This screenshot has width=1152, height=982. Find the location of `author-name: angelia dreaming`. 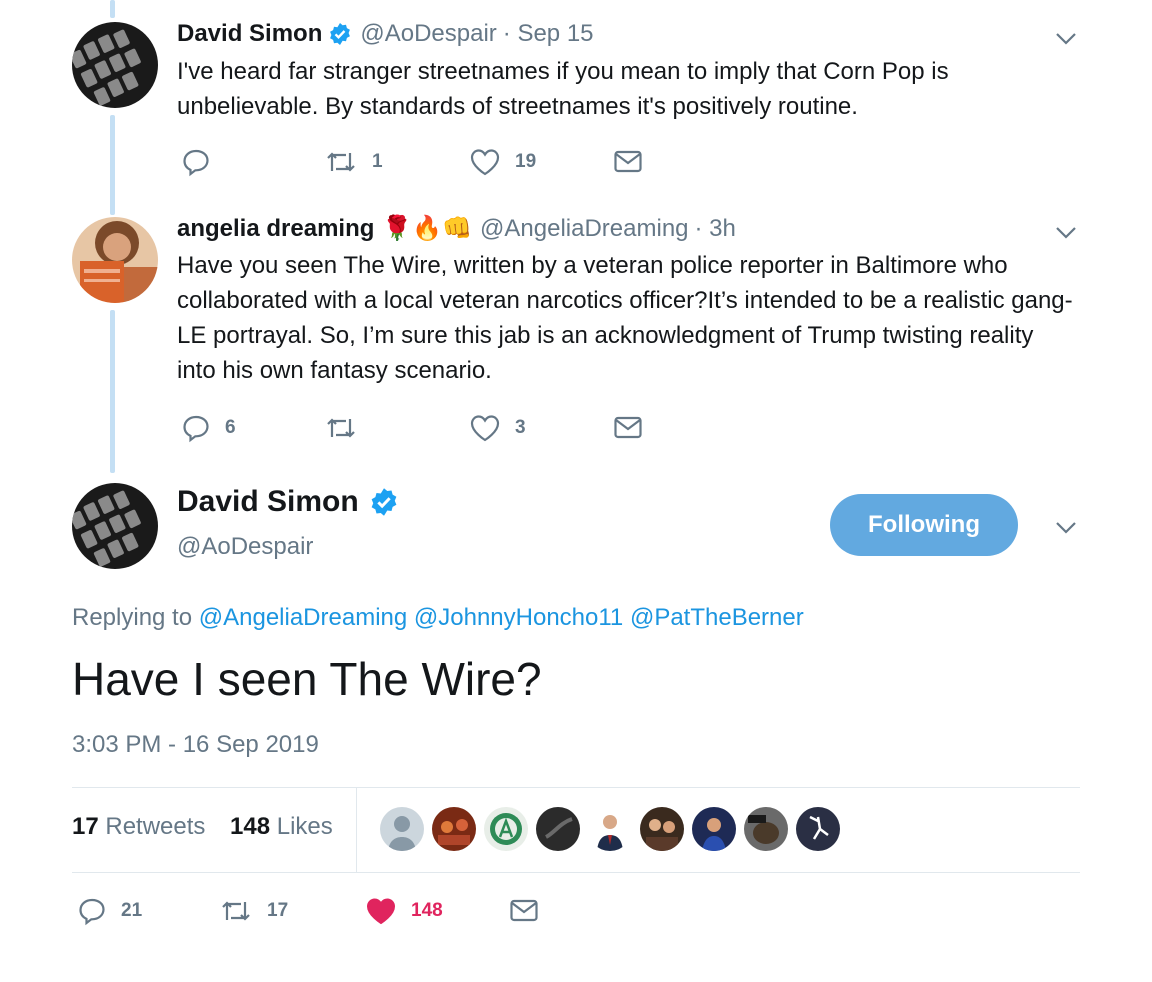

author-name: angelia dreaming is located at coordinates (275, 229).